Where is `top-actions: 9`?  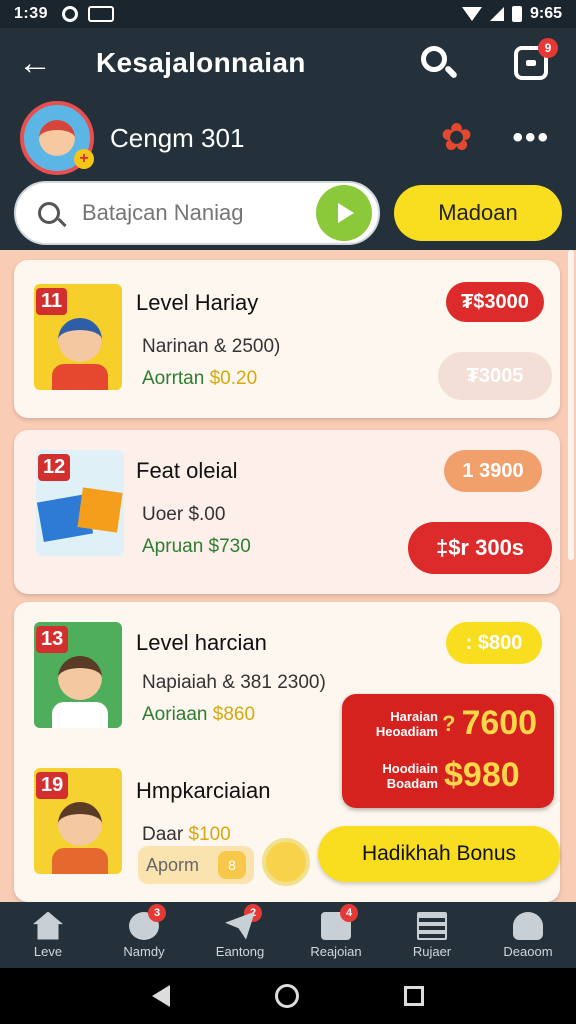
top-actions: 9 is located at coordinates (488, 60).